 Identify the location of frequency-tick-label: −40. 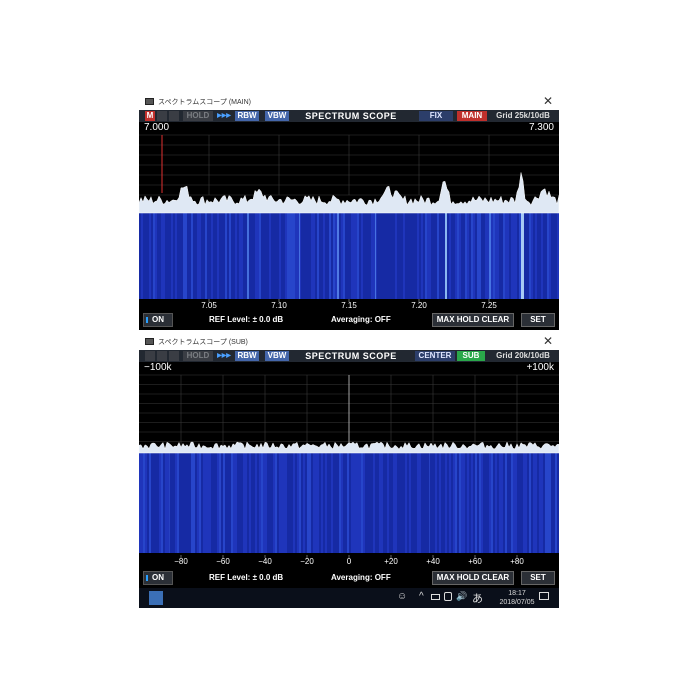
(265, 561).